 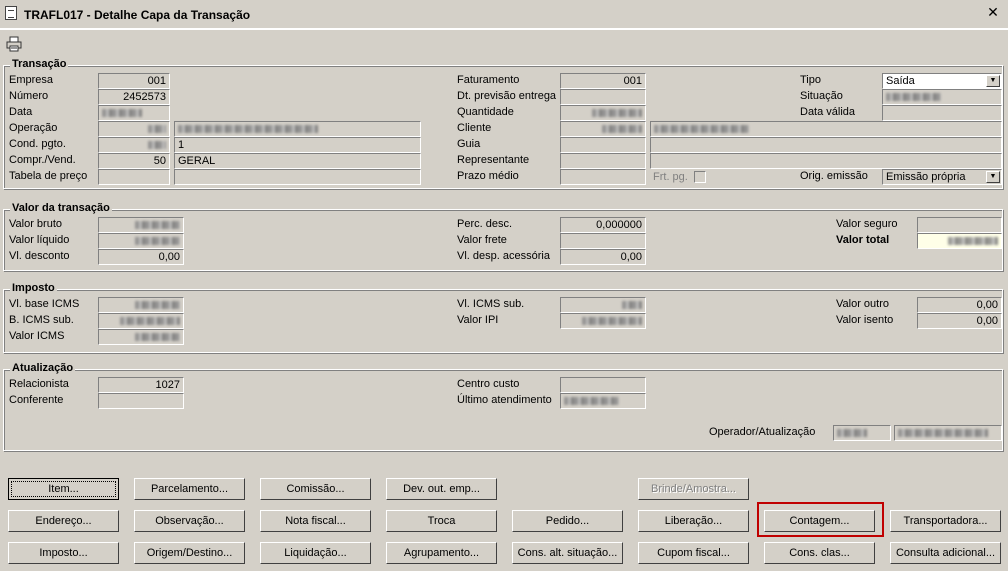 What do you see at coordinates (834, 176) in the screenshot?
I see `orig-emissao-label: Orig. emissão` at bounding box center [834, 176].